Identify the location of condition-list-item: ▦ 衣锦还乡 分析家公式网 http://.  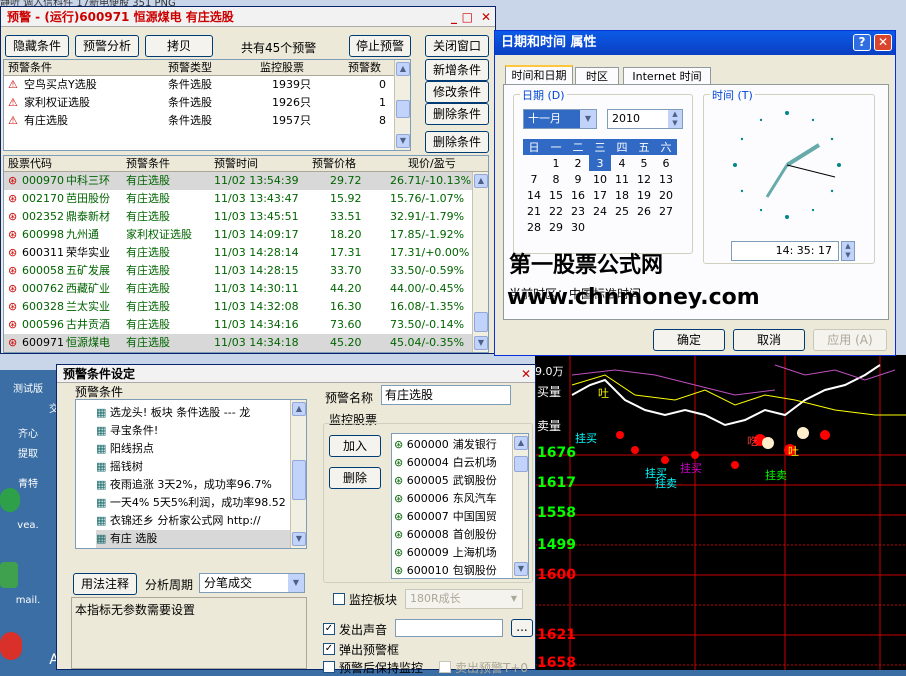
(201, 521).